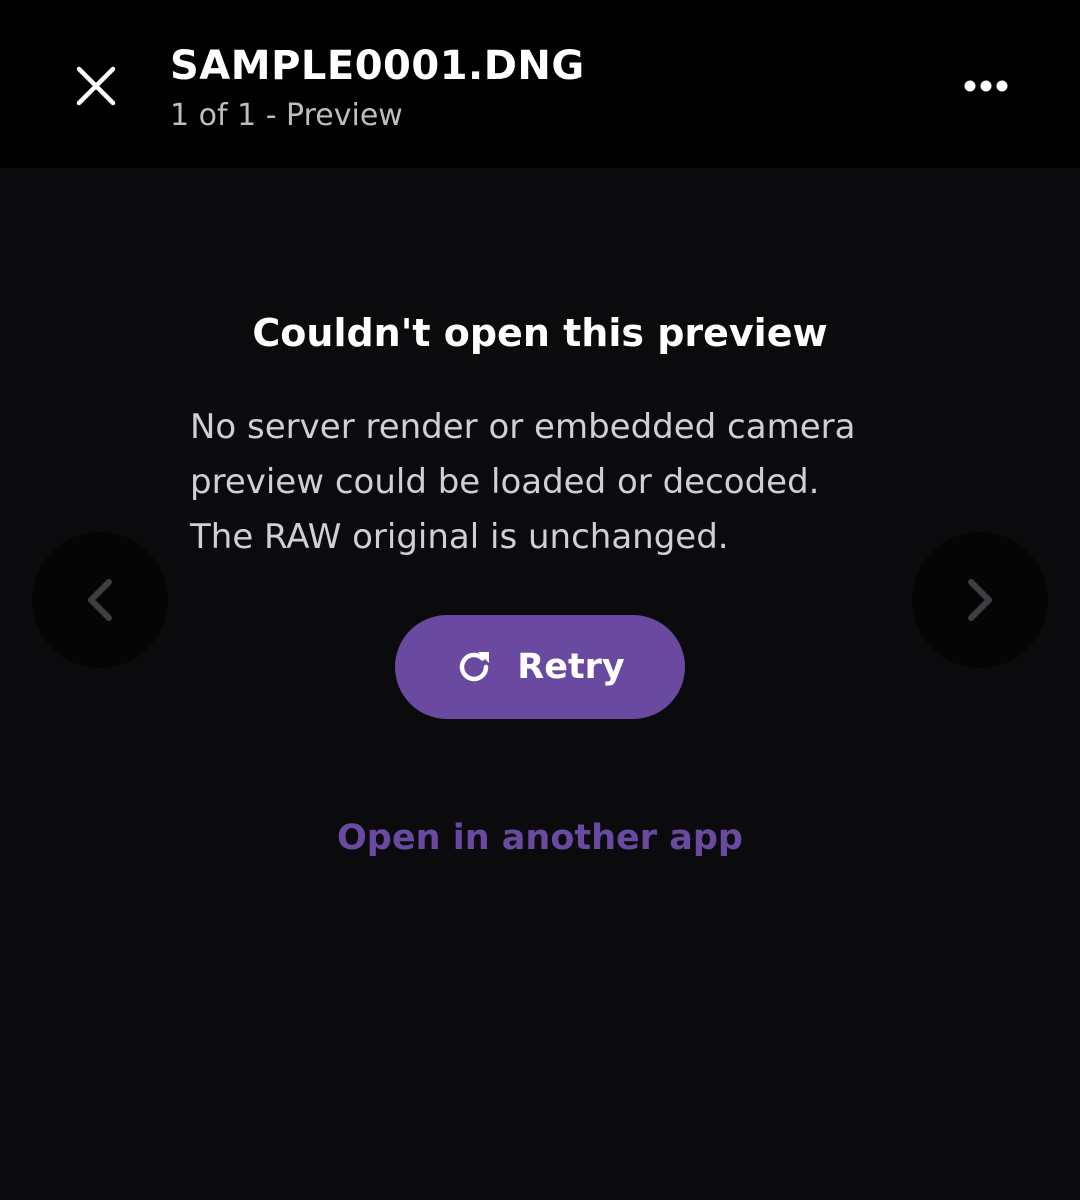 The height and width of the screenshot is (1200, 1080). I want to click on error-message-line: preview could be loaded or decoded., so click(505, 482).